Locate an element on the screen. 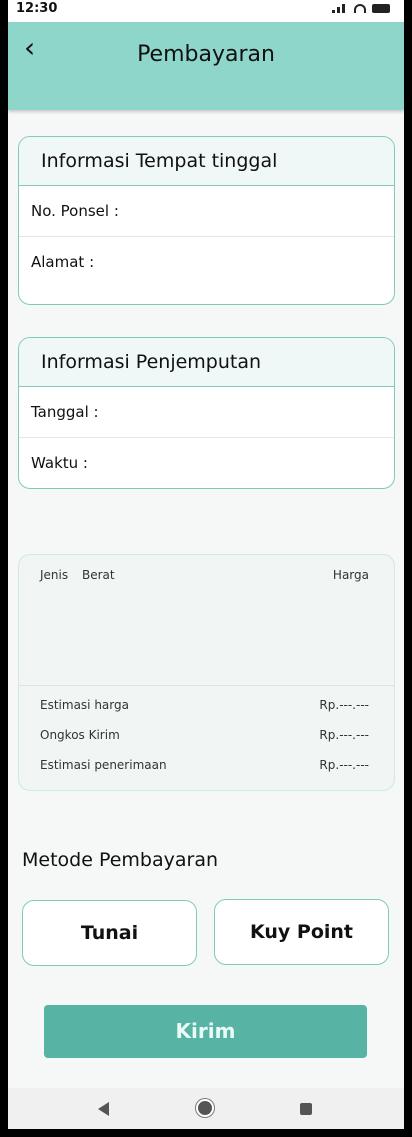 The height and width of the screenshot is (1137, 412). nav-home-icon is located at coordinates (205, 1108).